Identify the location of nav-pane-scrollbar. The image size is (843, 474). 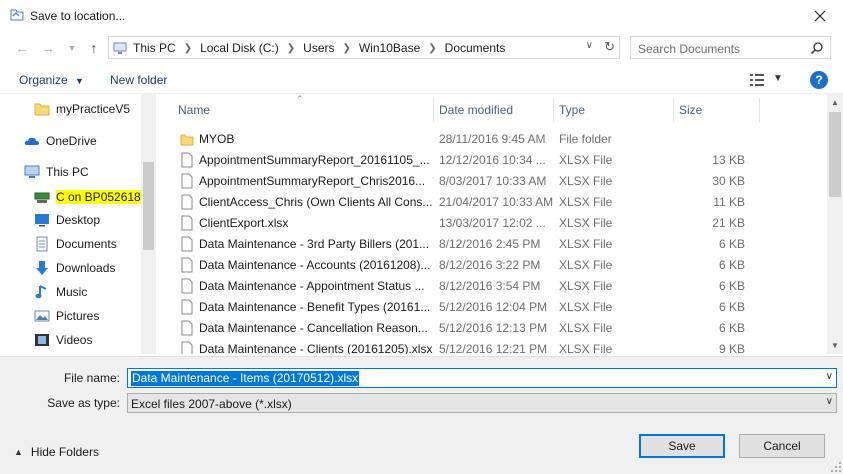
(148, 224).